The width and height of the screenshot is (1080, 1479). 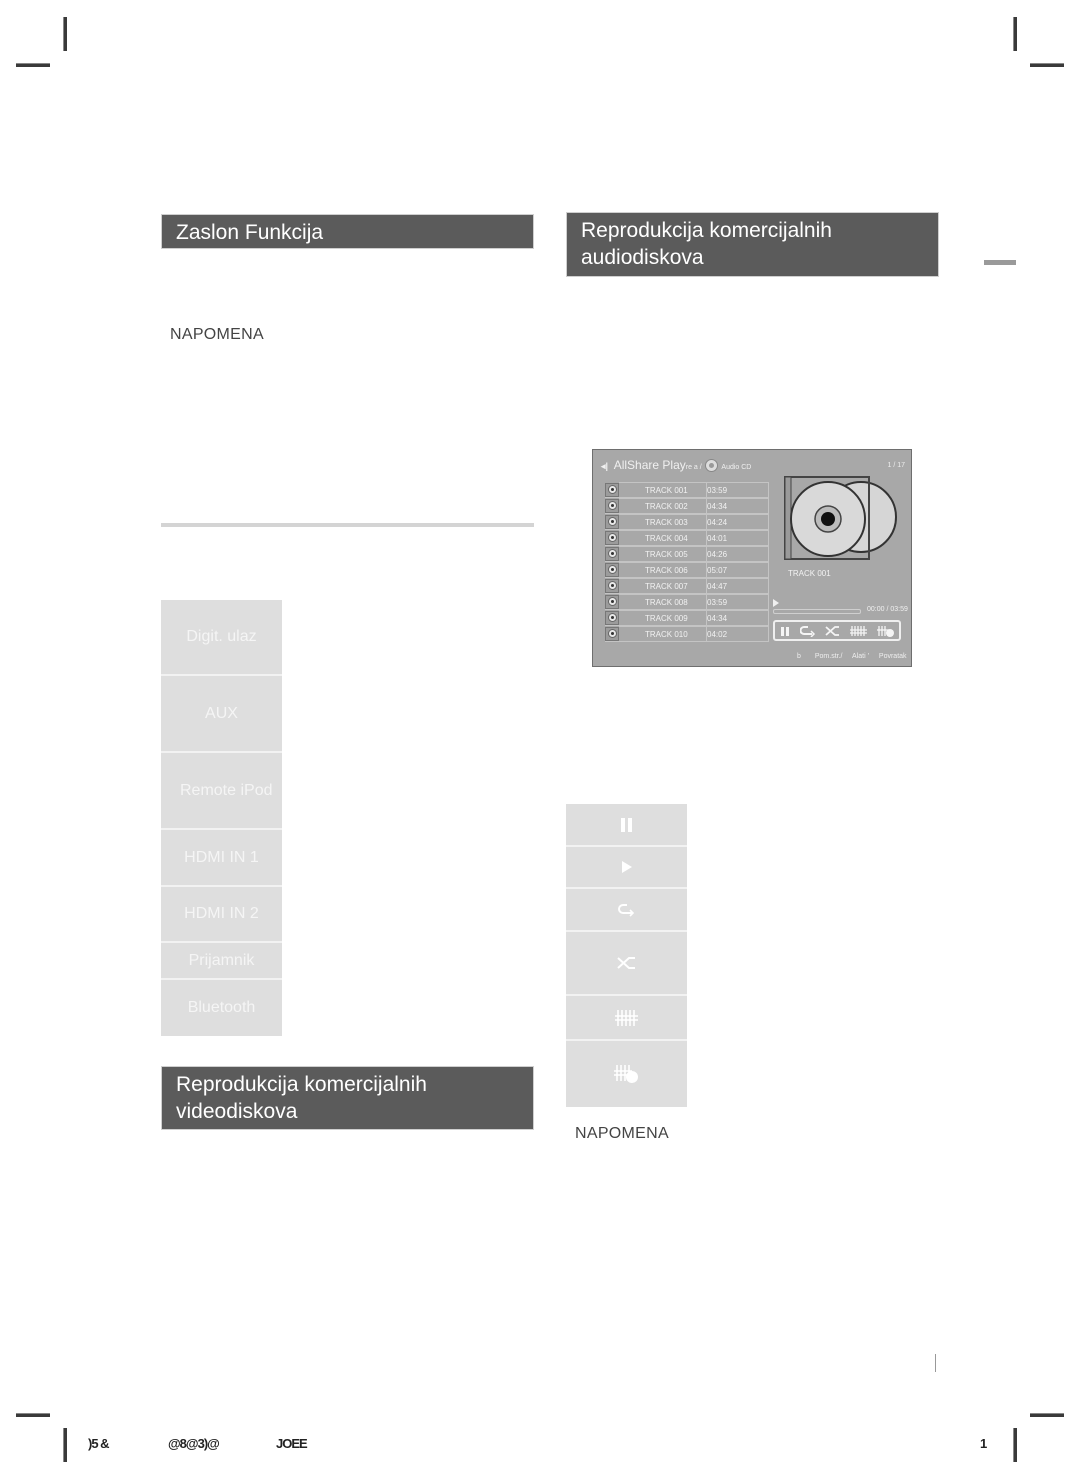 I want to click on track-row: TRACK 010 04:02, so click(x=687, y=633).